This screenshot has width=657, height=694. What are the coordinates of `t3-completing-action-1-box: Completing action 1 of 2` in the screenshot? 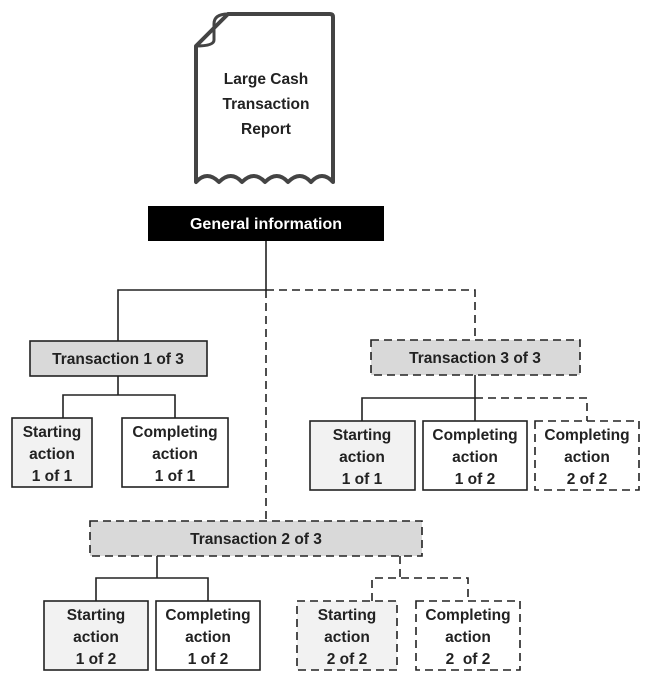 It's located at (475, 455).